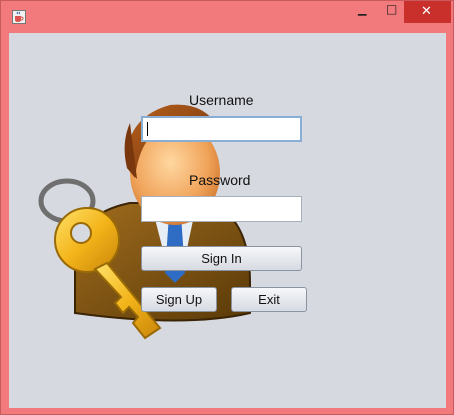 The width and height of the screenshot is (454, 415). What do you see at coordinates (221, 129) in the screenshot?
I see `username-field` at bounding box center [221, 129].